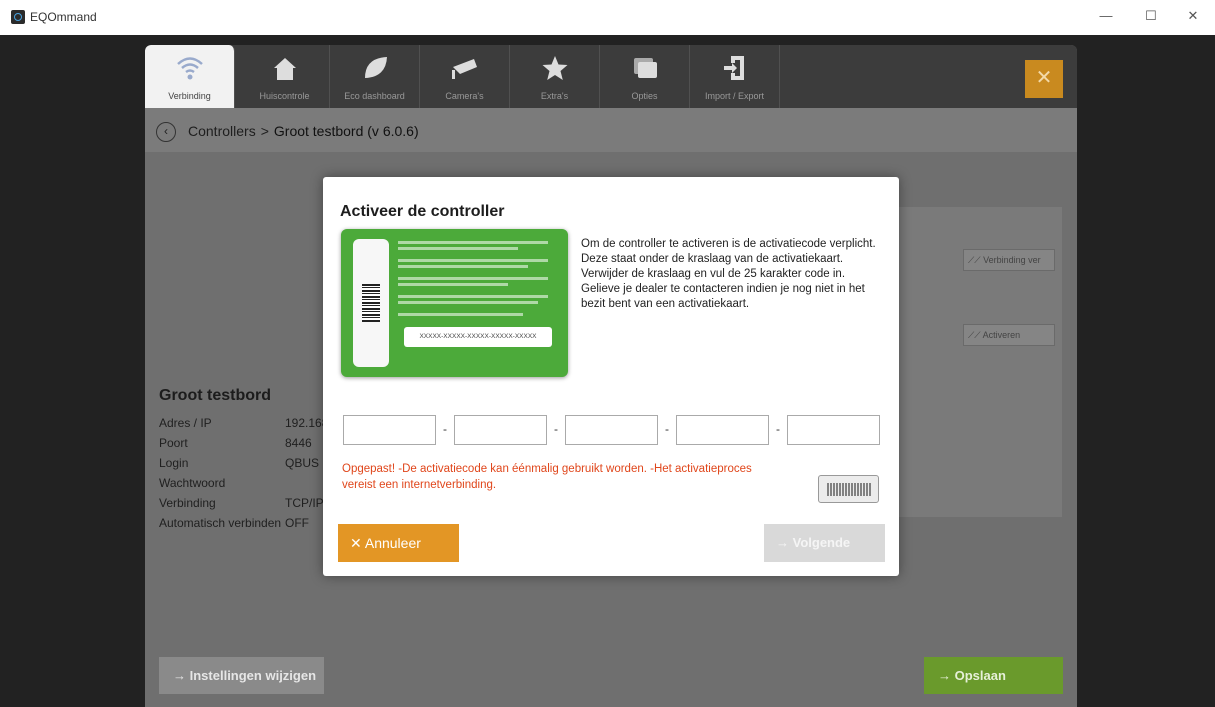  I want to click on connect-button: ⟋⟋ Verbinding ver, so click(1009, 260).